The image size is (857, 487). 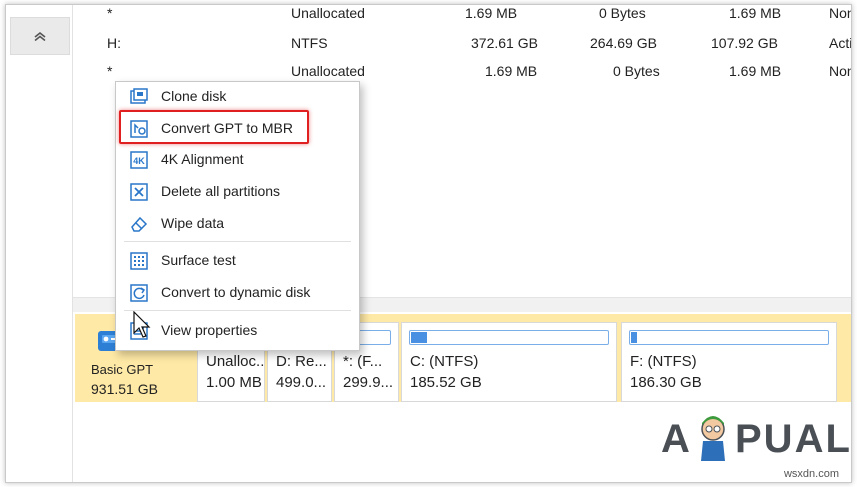 What do you see at coordinates (237, 224) in the screenshot?
I see `menu-item-wipe-data: Wipe data` at bounding box center [237, 224].